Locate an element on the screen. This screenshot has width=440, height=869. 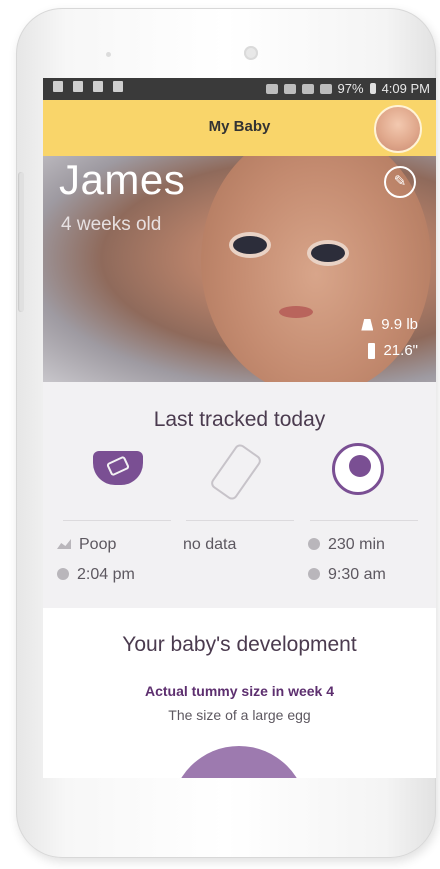
download-notification-icon is located at coordinates (98, 86).